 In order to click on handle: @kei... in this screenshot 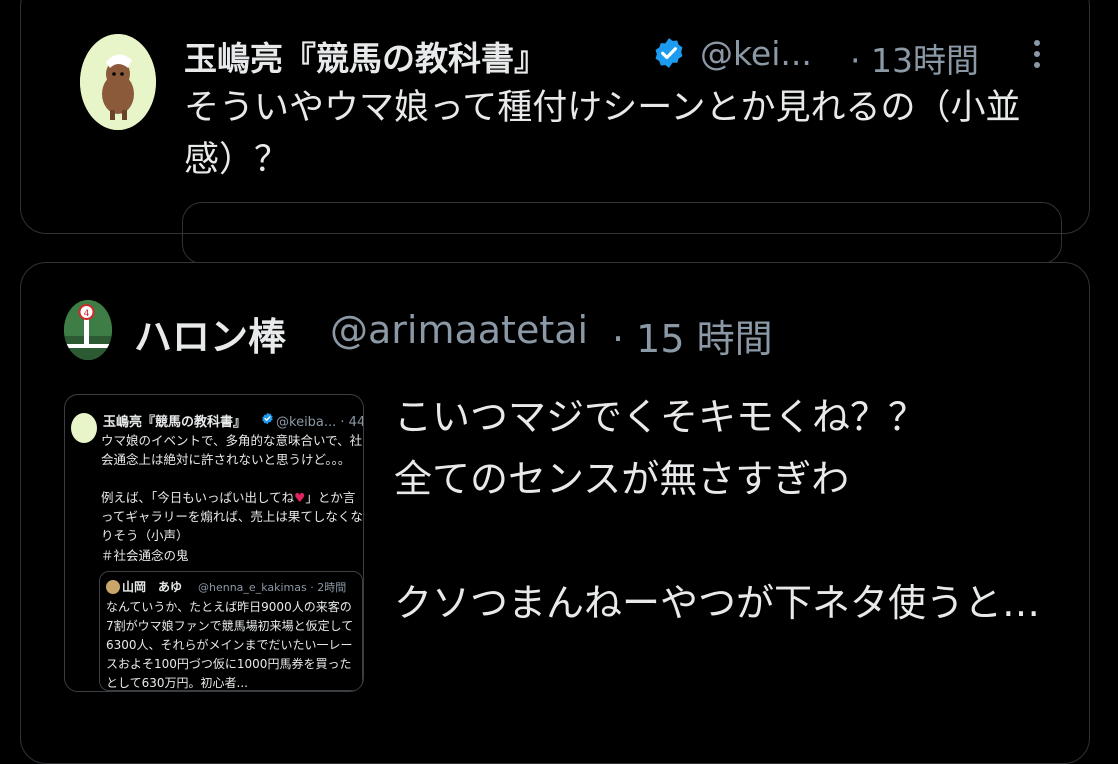, I will do `click(756, 53)`.